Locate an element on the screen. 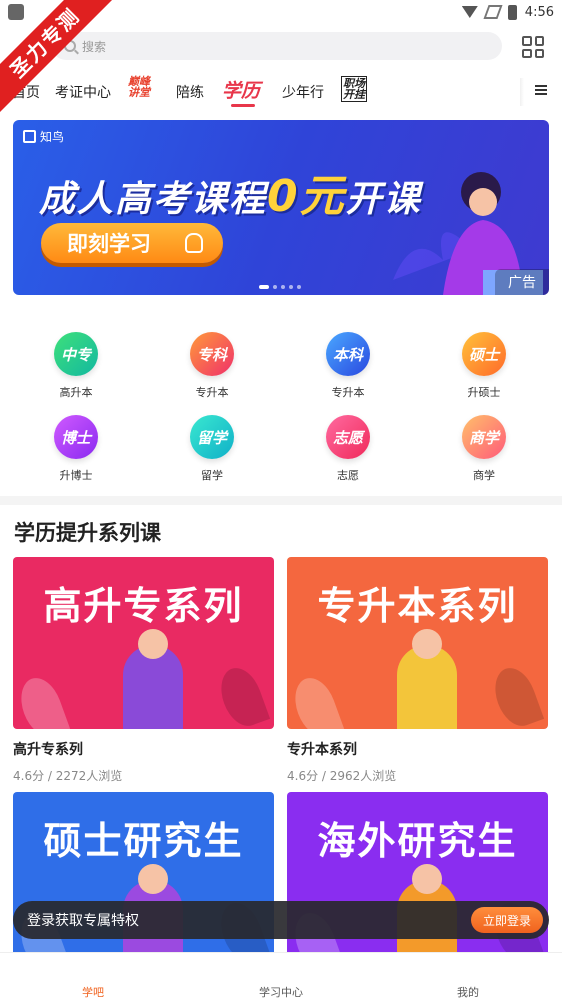 The image size is (562, 1000). thumbnail-text: 海外研究生 is located at coordinates (417, 841).